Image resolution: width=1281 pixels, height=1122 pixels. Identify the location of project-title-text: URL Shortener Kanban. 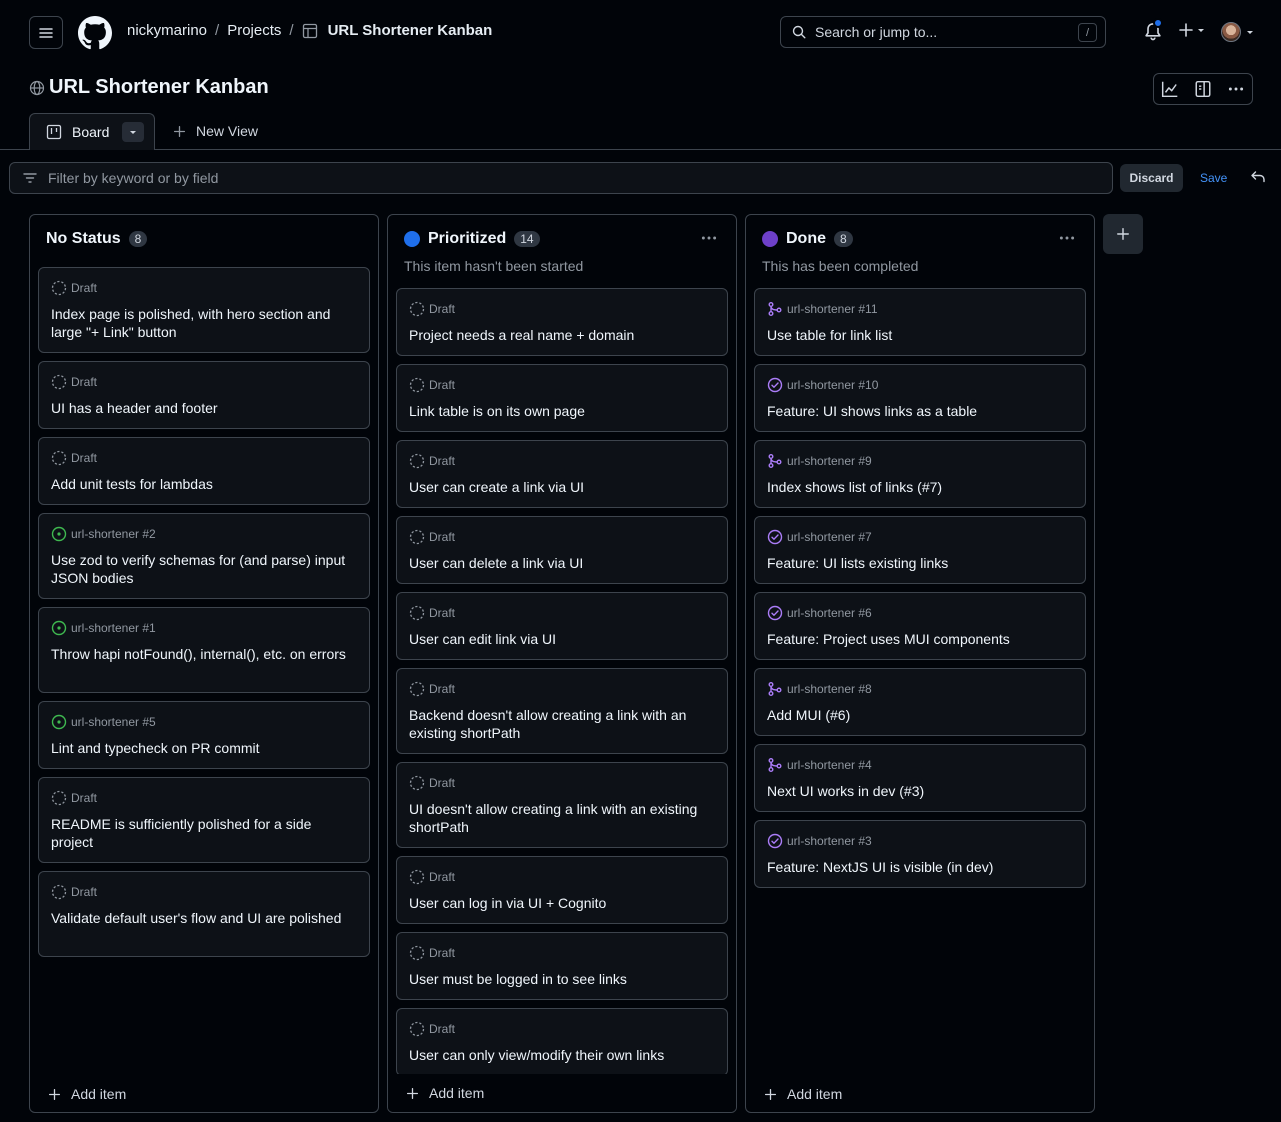
(159, 87).